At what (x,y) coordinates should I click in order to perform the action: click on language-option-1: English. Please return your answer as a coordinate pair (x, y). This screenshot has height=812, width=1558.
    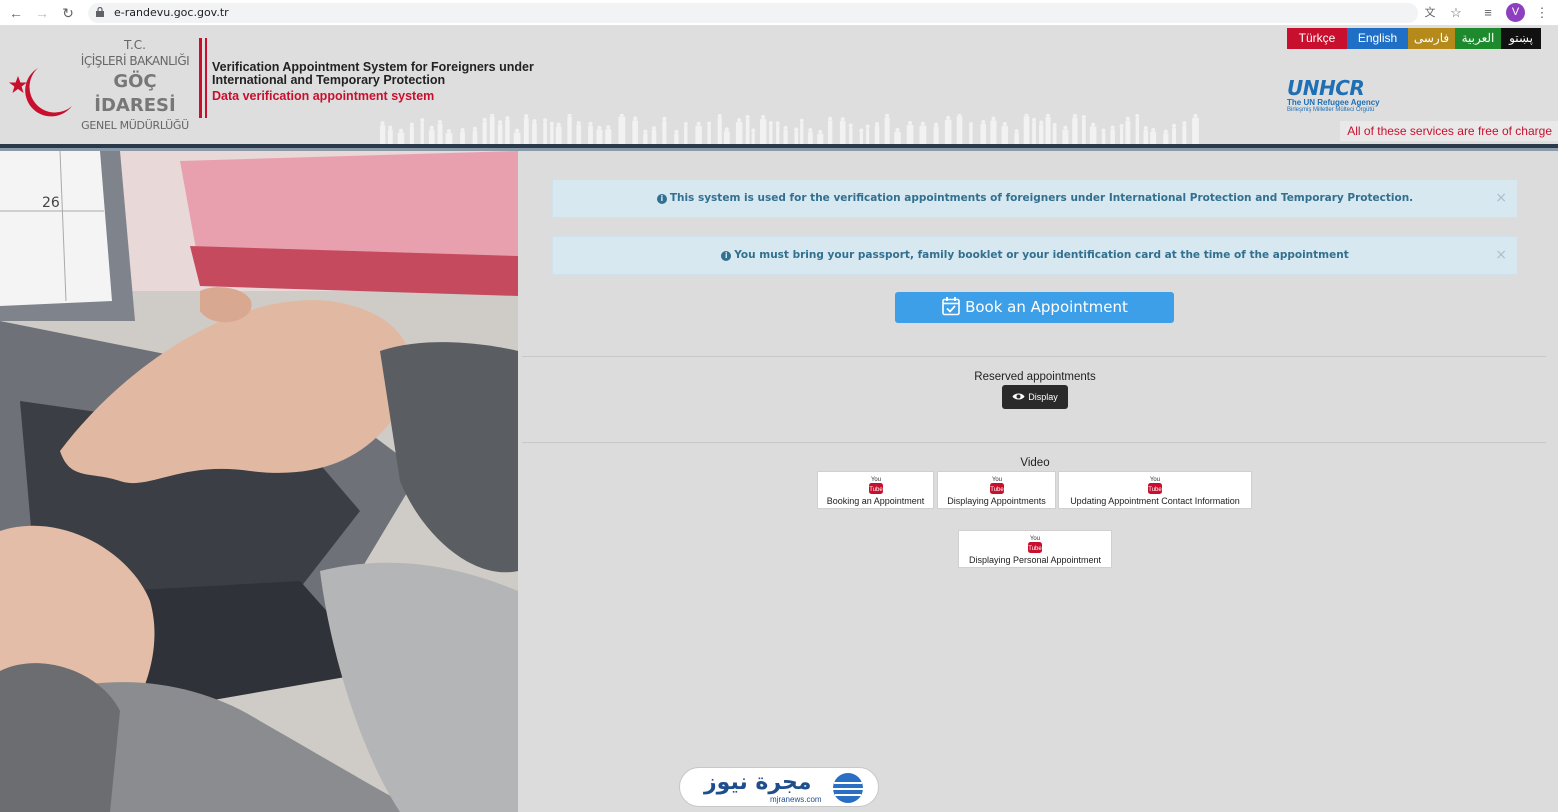
    Looking at the image, I should click on (1377, 38).